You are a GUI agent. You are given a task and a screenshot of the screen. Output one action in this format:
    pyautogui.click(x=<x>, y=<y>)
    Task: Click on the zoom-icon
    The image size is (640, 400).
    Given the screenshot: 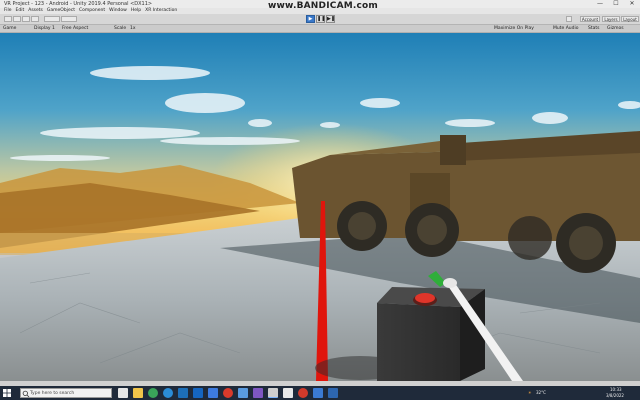 What is the action you would take?
    pyautogui.click(x=318, y=393)
    